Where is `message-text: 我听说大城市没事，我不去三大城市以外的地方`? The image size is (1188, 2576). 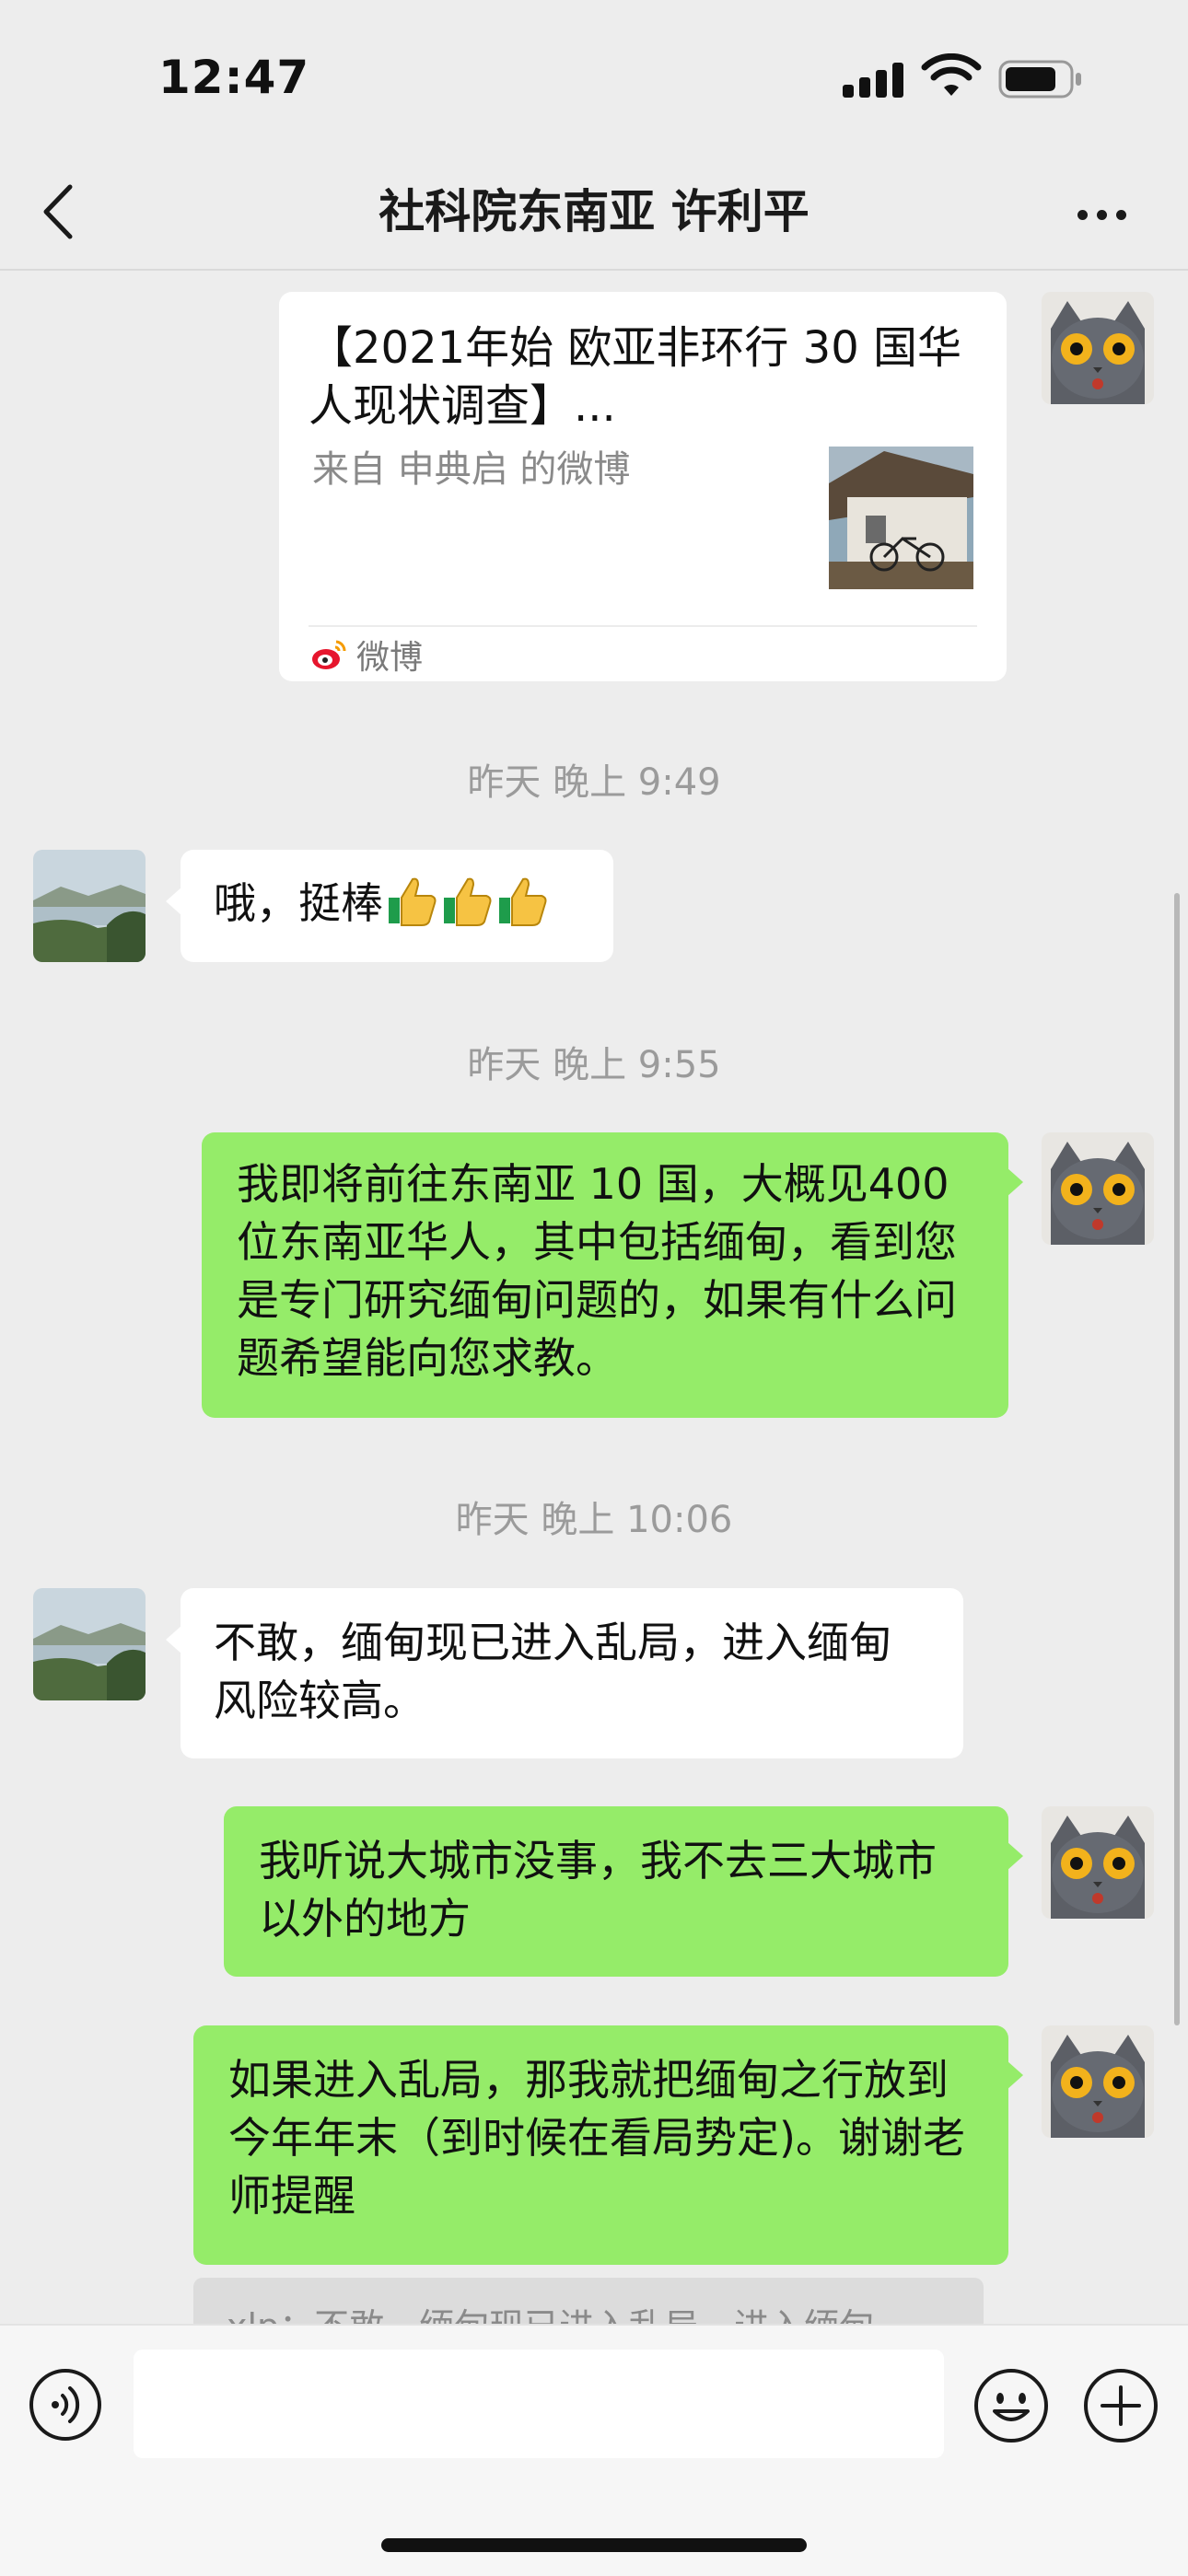
message-text: 我听说大城市没事，我不去三大城市以外的地方 is located at coordinates (598, 1890).